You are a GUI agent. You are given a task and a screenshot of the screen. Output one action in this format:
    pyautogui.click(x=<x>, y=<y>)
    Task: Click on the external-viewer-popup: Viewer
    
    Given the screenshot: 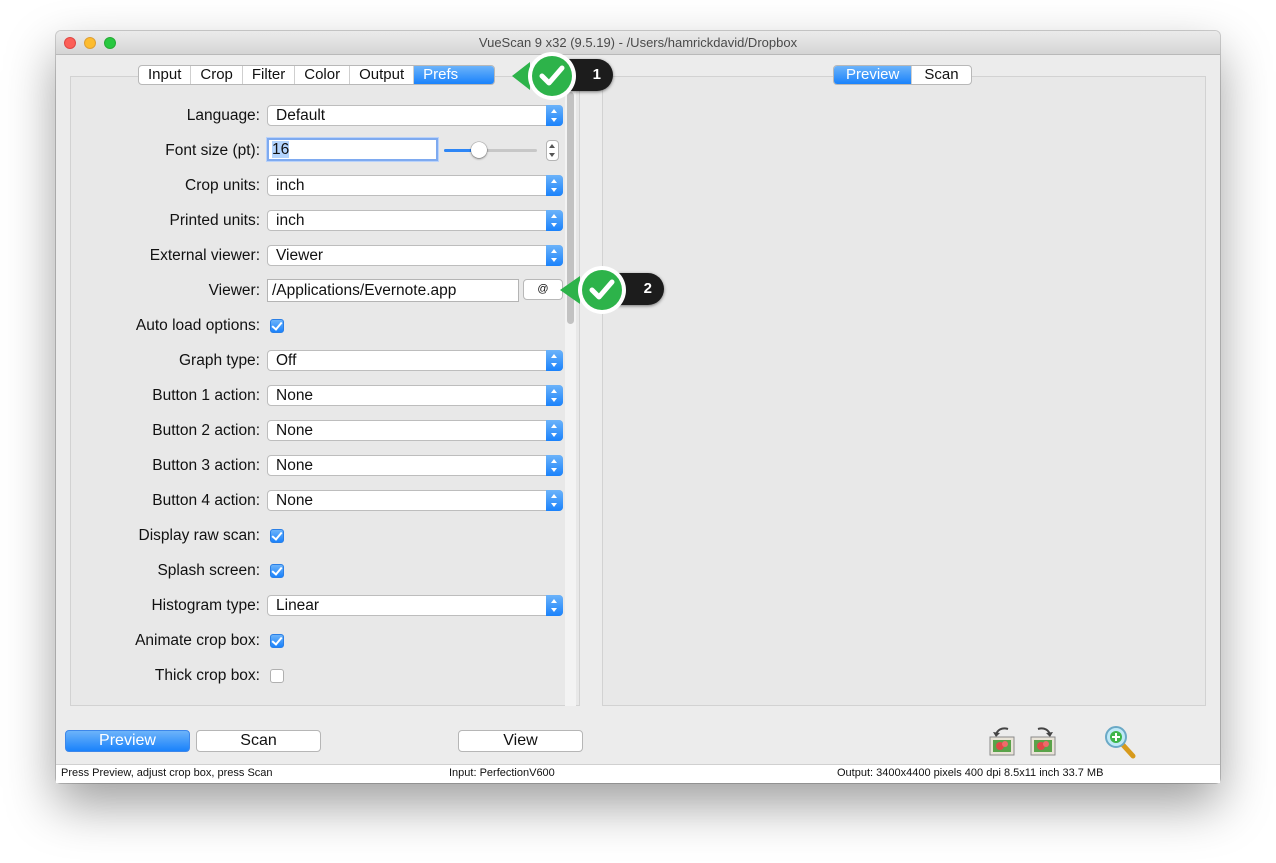 What is the action you would take?
    pyautogui.click(x=415, y=255)
    